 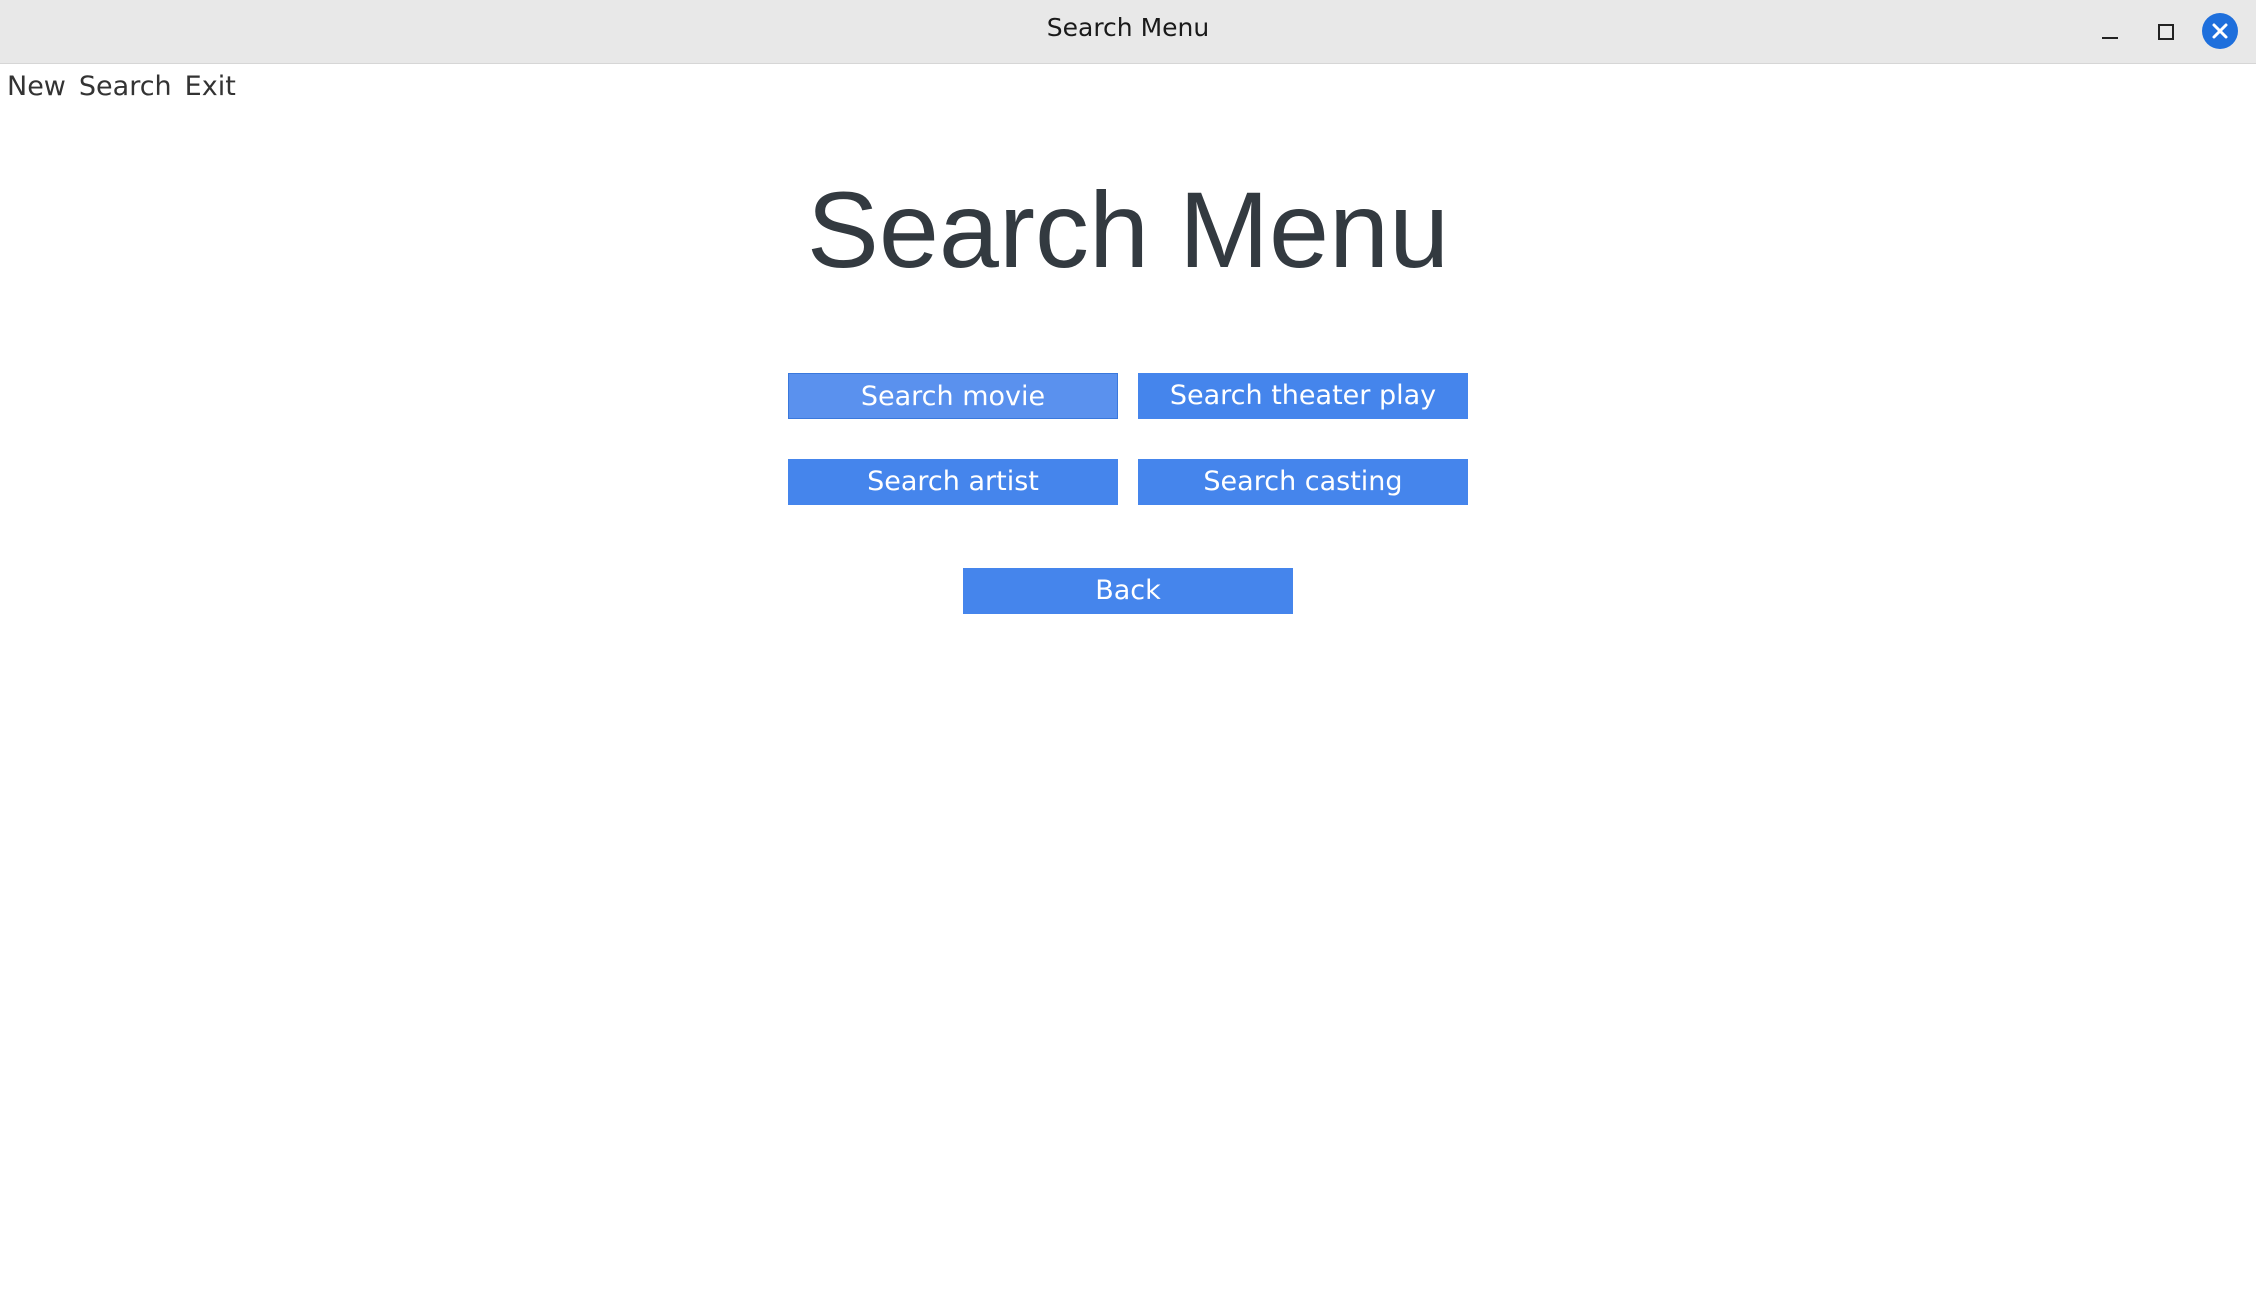 What do you see at coordinates (2166, 31) in the screenshot?
I see `maximize-icon` at bounding box center [2166, 31].